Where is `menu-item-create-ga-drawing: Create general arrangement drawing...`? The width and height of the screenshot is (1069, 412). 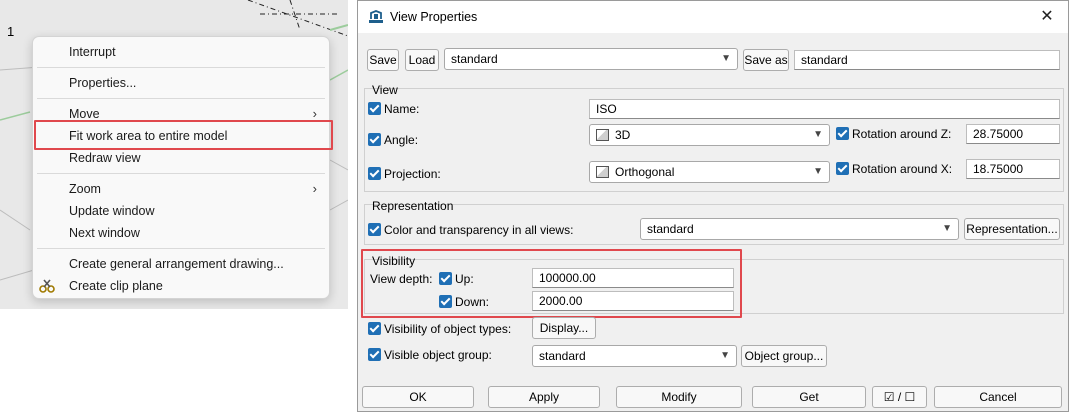 menu-item-create-ga-drawing: Create general arrangement drawing... is located at coordinates (181, 264).